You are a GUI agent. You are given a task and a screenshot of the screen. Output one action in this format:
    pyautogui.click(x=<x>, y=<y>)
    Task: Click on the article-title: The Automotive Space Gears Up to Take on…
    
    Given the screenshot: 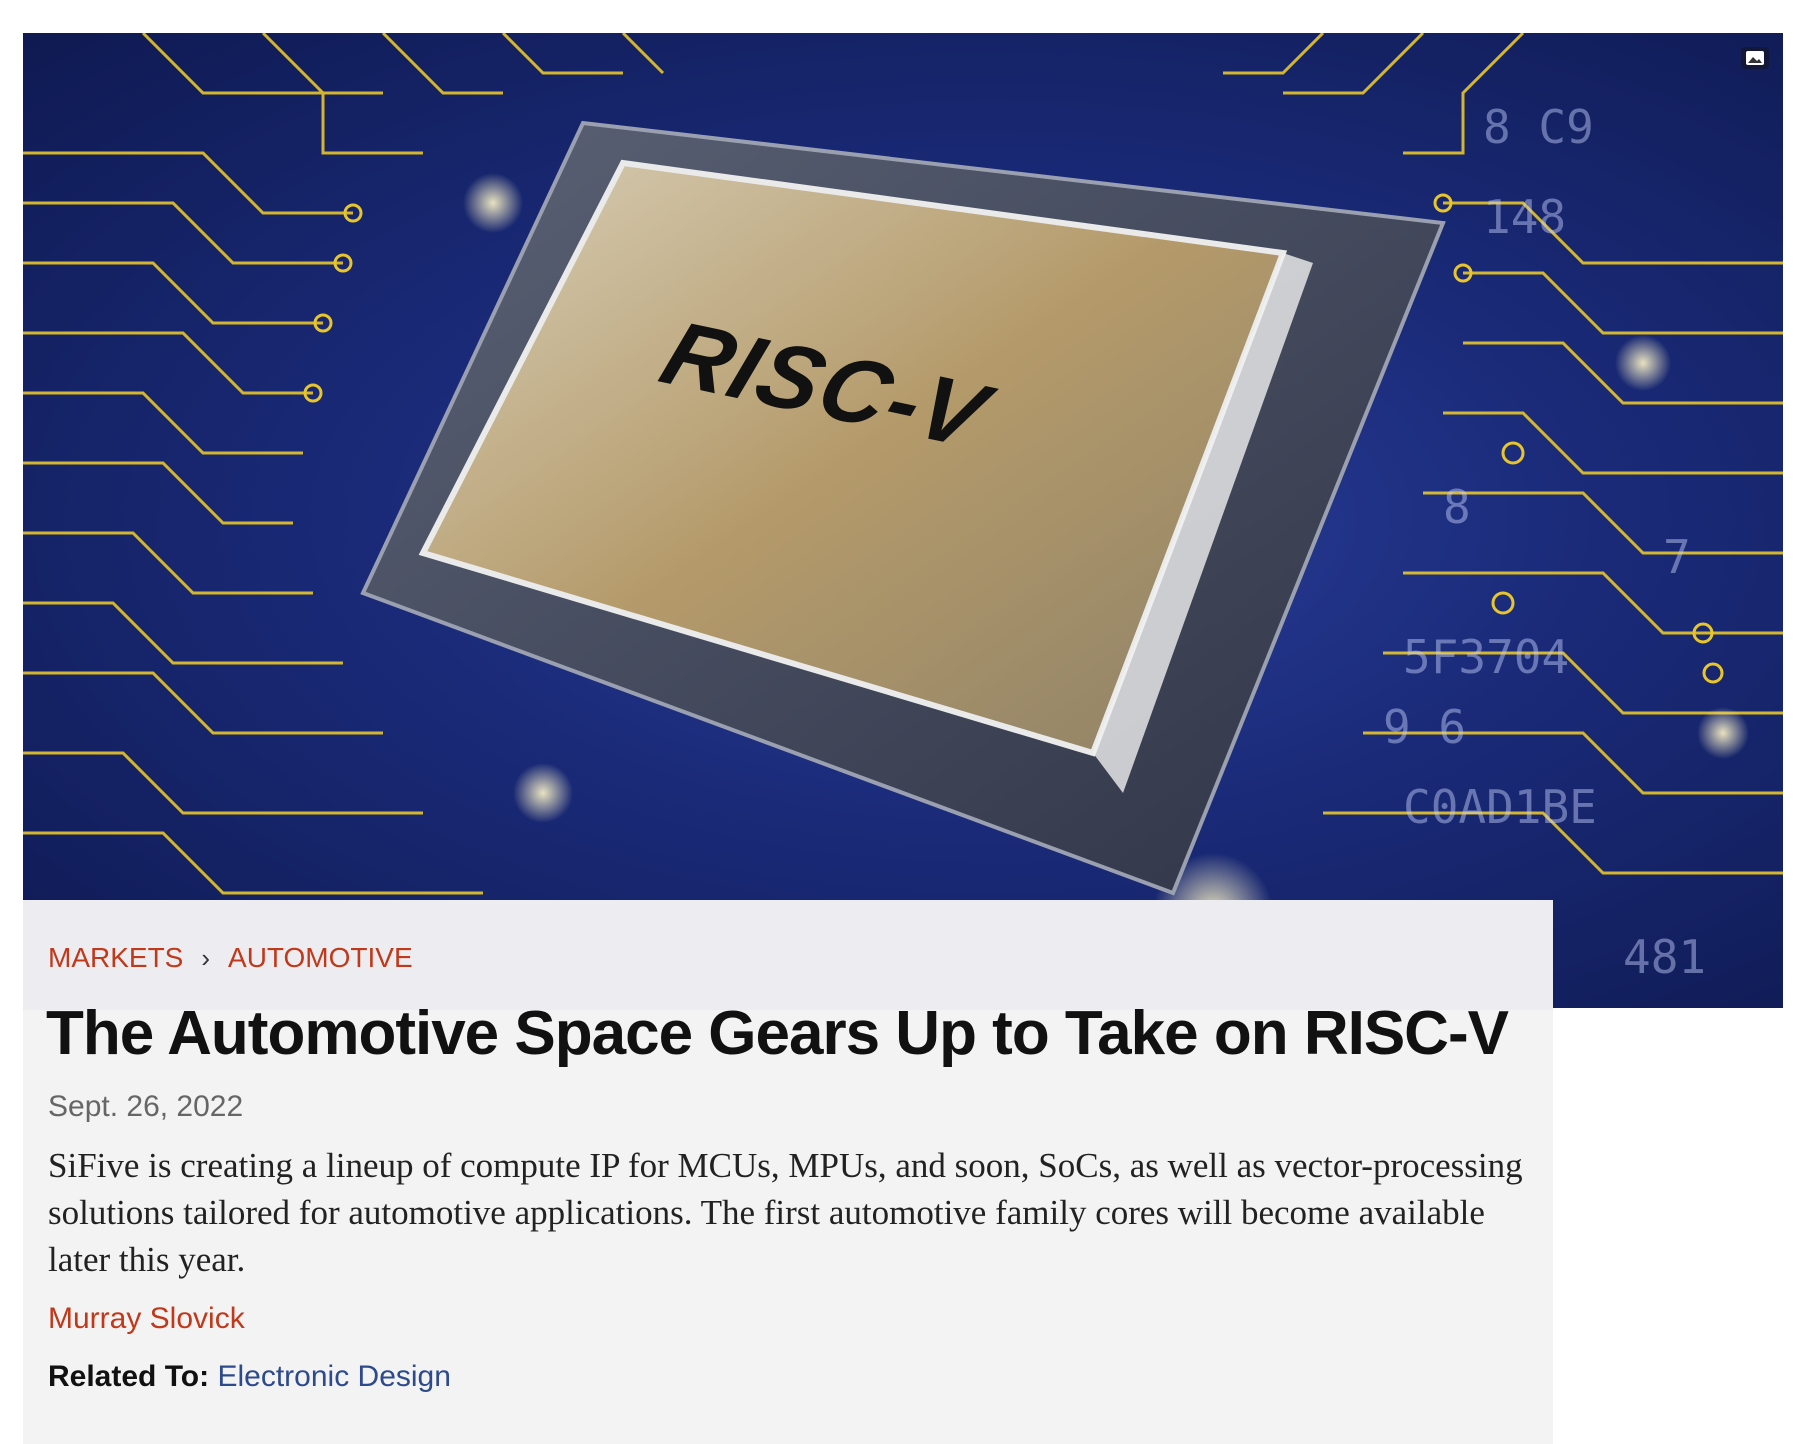 What is the action you would take?
    pyautogui.click(x=777, y=1033)
    